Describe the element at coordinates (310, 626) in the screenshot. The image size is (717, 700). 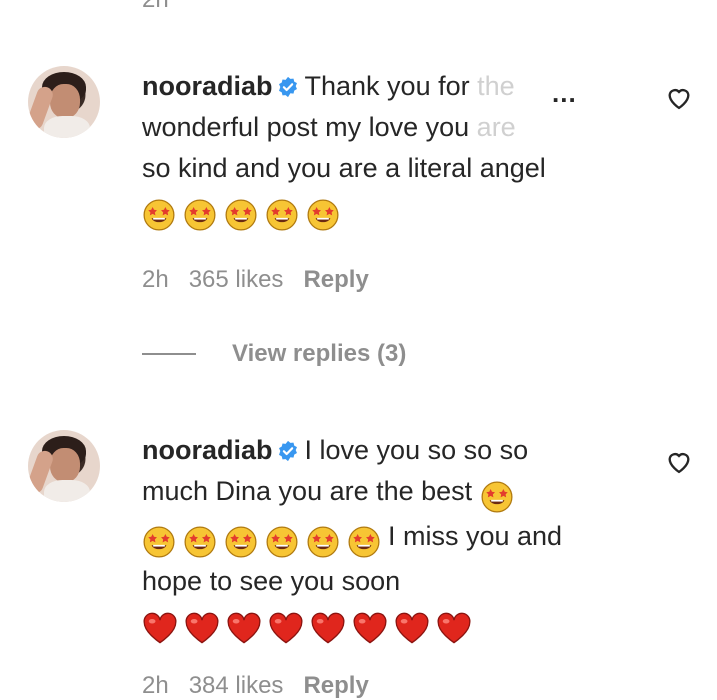
I see `heart-emoji-row` at that location.